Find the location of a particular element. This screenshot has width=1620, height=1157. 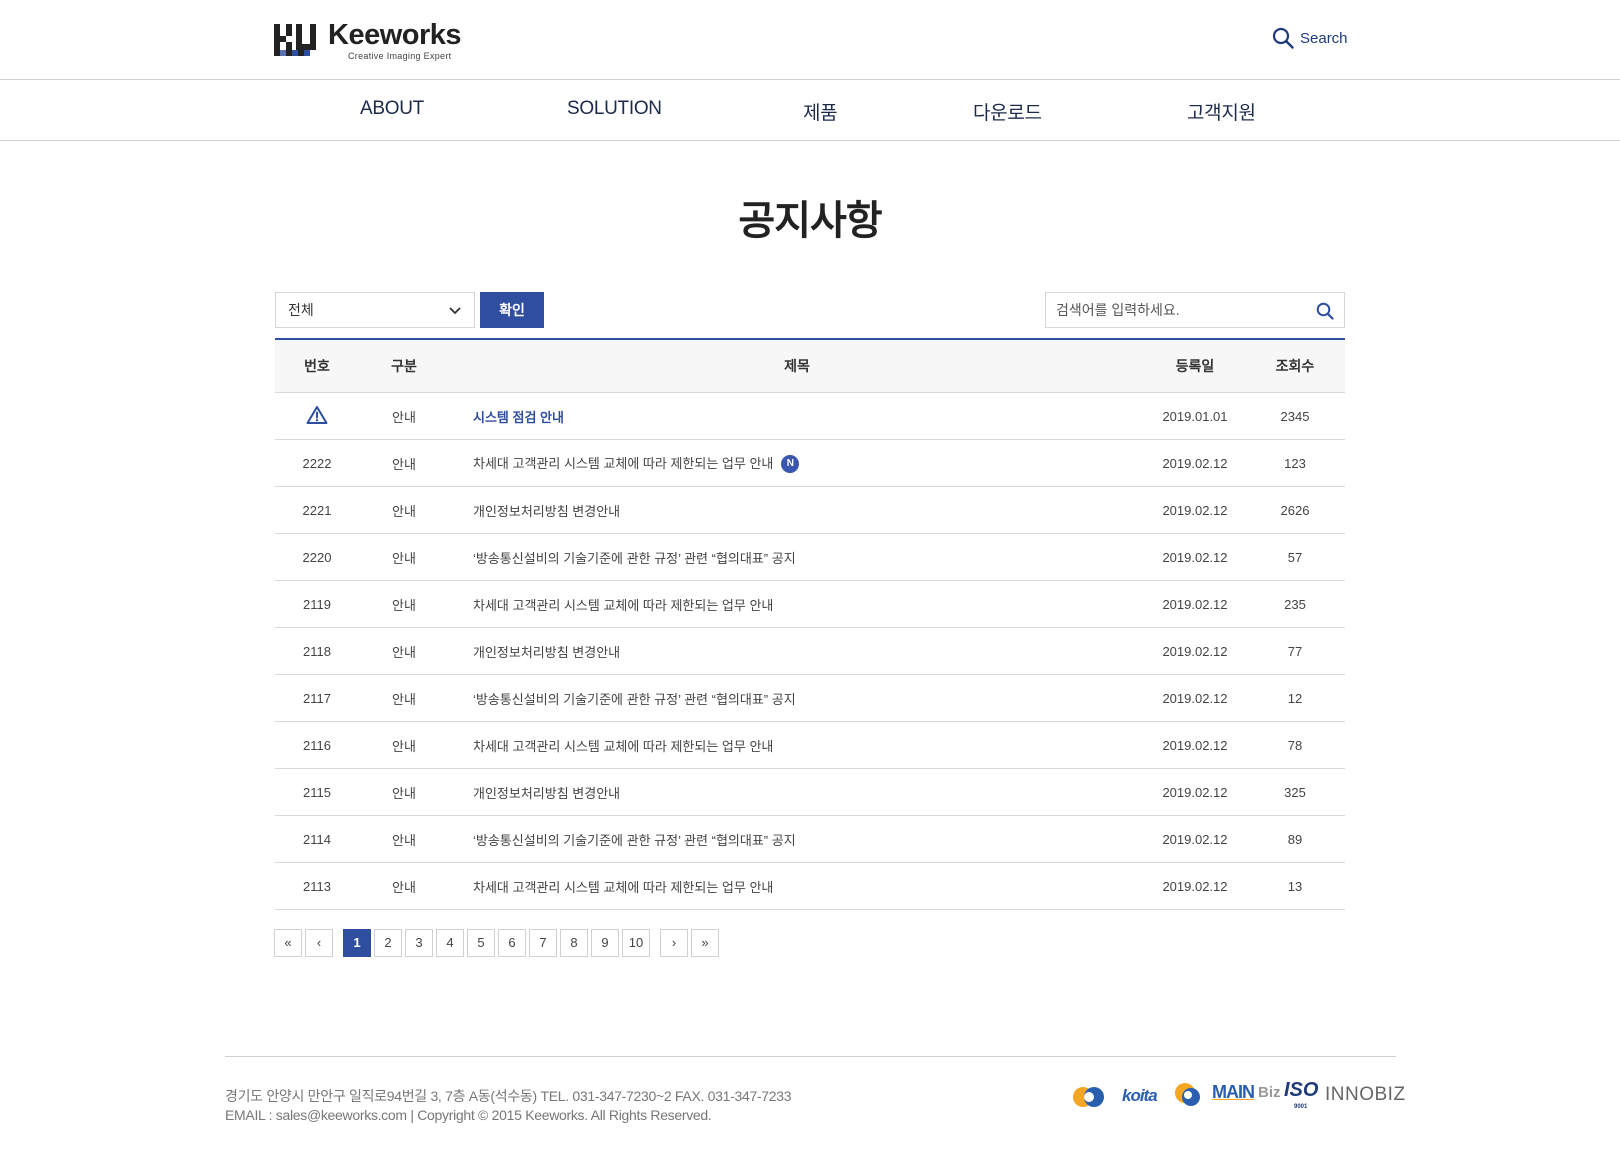

innobiz-logo: INNOBIZ is located at coordinates (1365, 1094).